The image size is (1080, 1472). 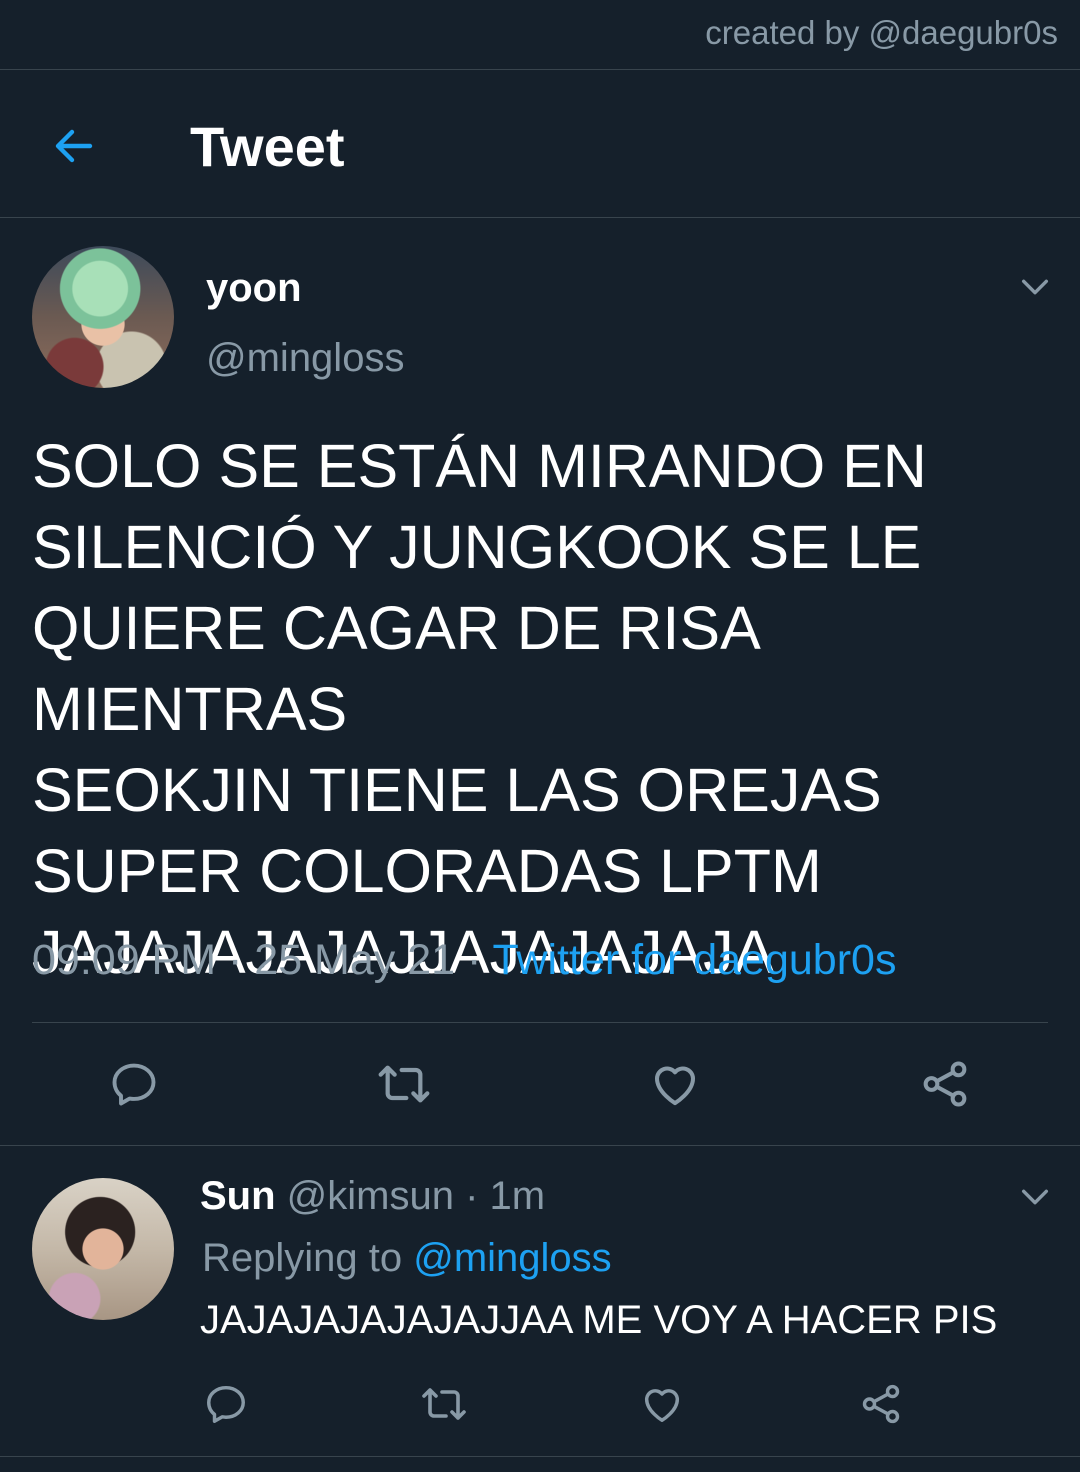 I want to click on replying-to: Replying to @mingloss, so click(x=407, y=1258).